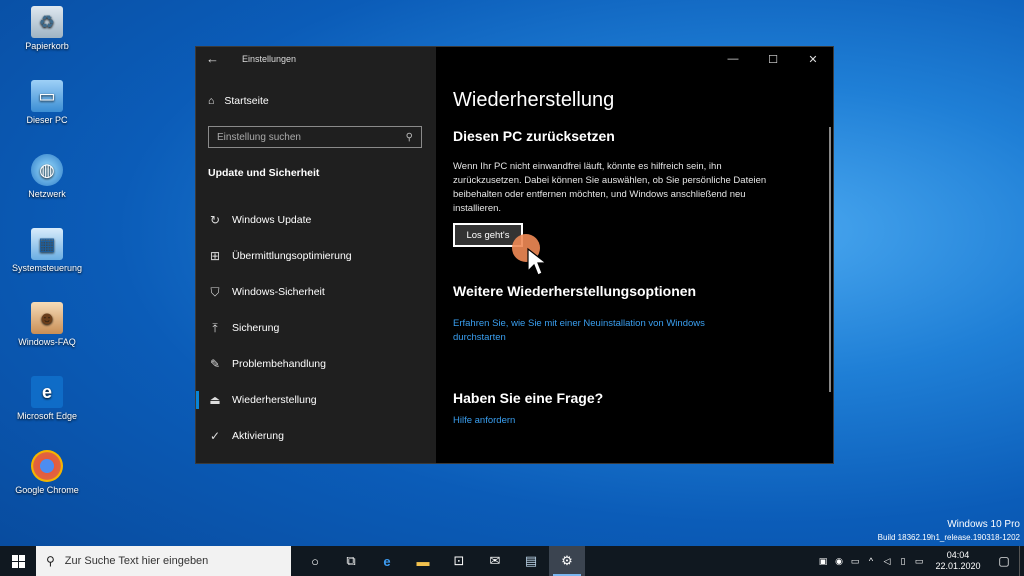 This screenshot has height=576, width=1024. What do you see at coordinates (528, 398) in the screenshot?
I see `question-heading: Haben Sie eine Frage?` at bounding box center [528, 398].